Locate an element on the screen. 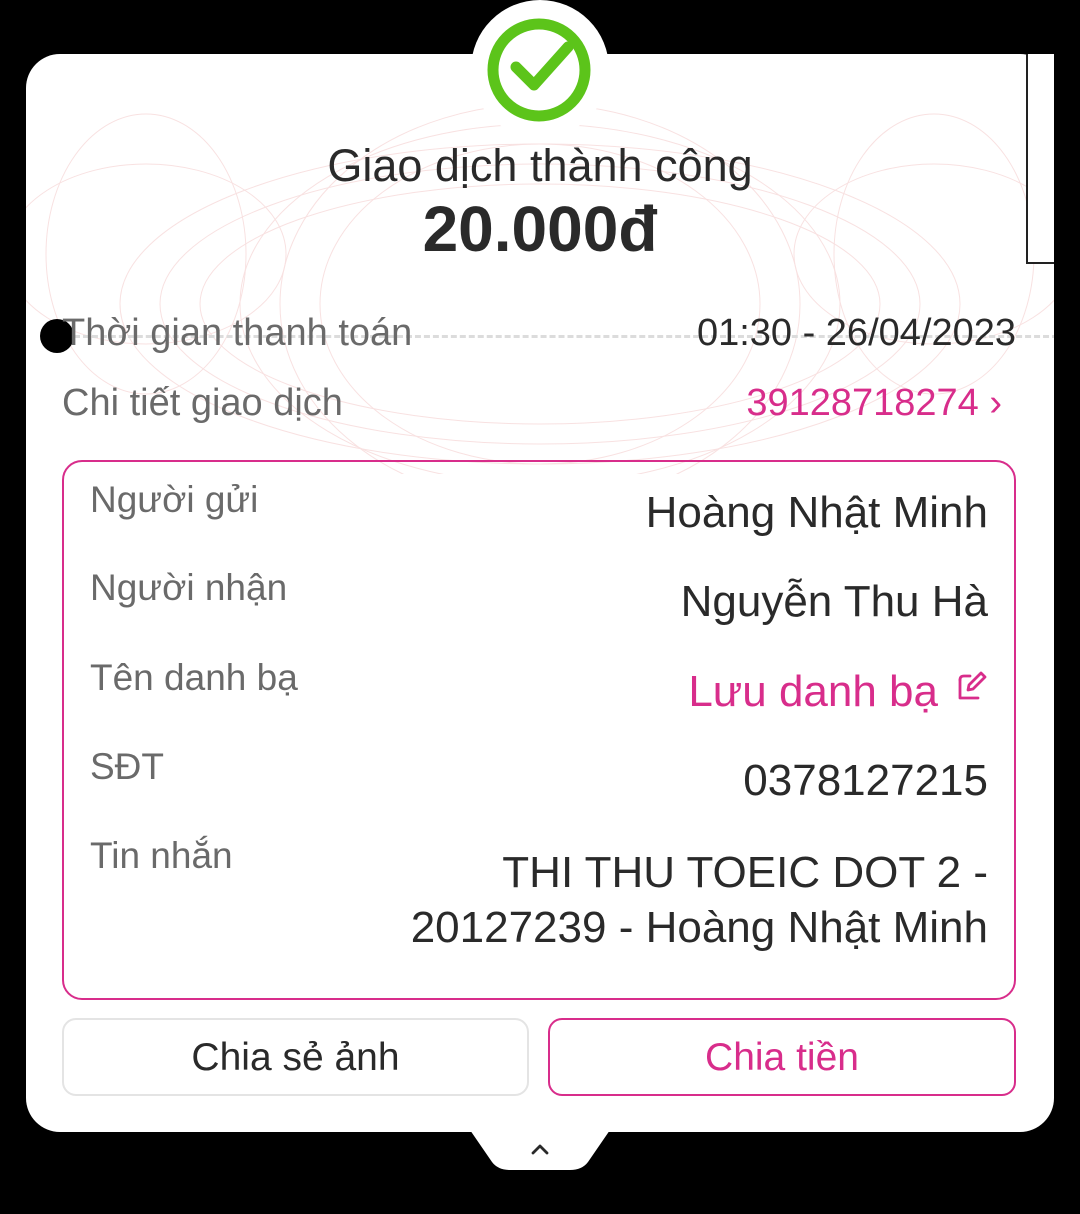 This screenshot has height=1214, width=1080. save-contact-button: Lưu danh bạ is located at coordinates (838, 692).